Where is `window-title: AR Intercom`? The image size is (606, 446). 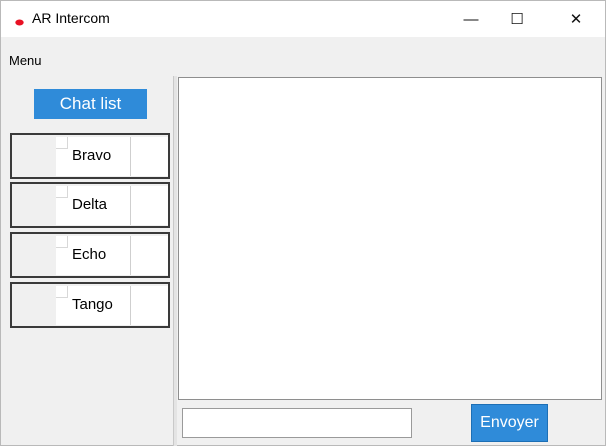
window-title: AR Intercom is located at coordinates (71, 18).